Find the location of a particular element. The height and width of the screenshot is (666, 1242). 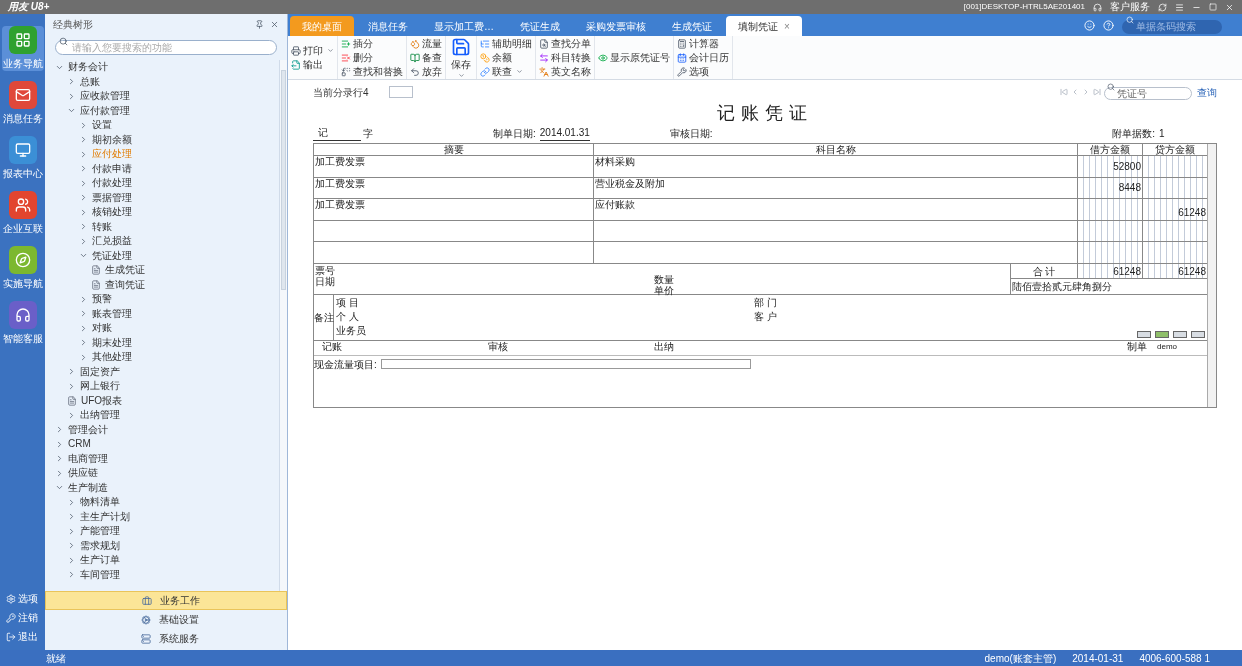

tree-item: CRM is located at coordinates (79, 444).